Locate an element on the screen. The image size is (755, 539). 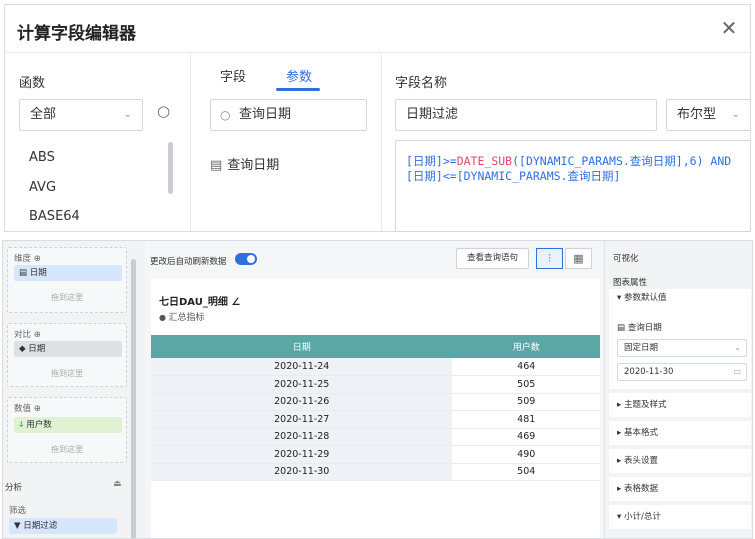
auto-refresh-toggle is located at coordinates (246, 259).